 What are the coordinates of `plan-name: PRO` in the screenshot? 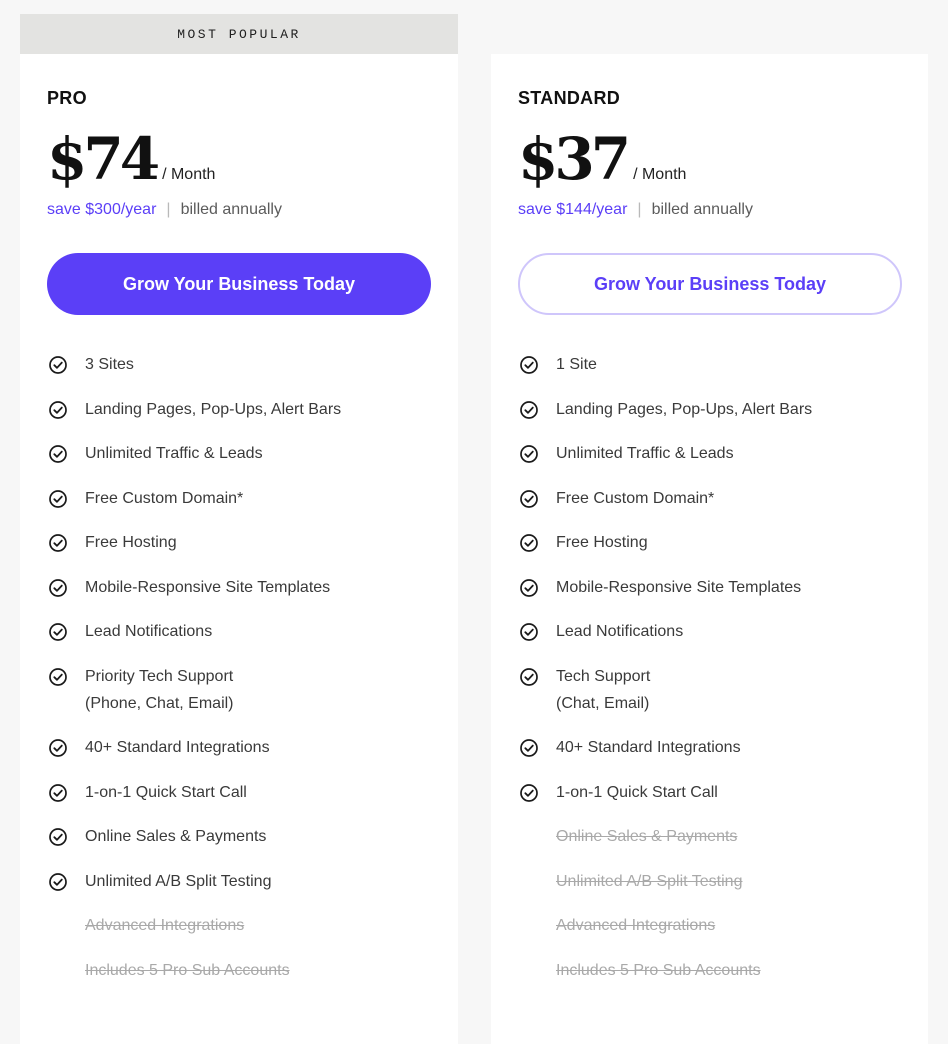 It's located at (67, 98).